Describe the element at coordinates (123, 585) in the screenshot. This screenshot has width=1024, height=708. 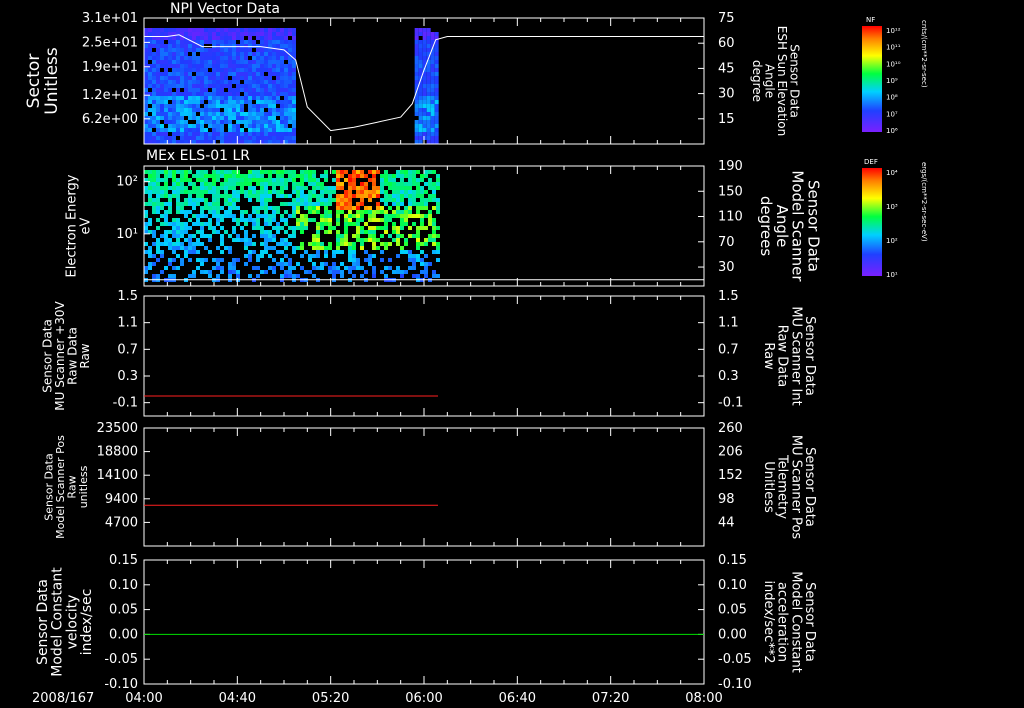
I see `left-y-tick-label: 0.10` at that location.